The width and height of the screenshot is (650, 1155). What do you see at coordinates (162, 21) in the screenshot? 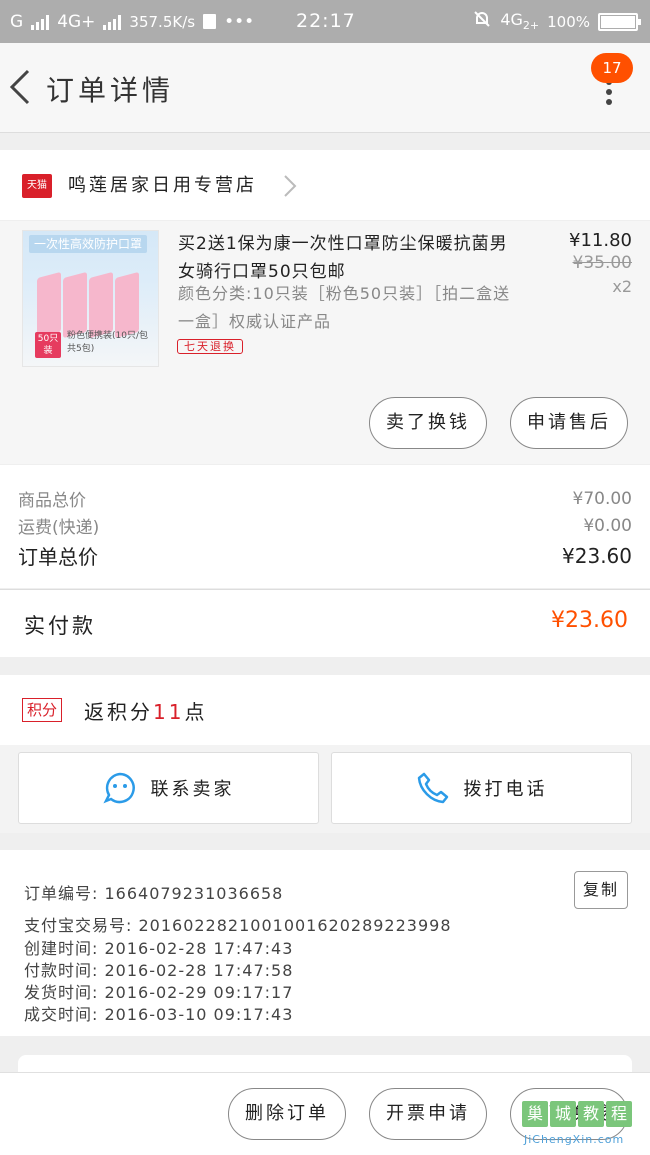
I see `network-speed: 357.5K/s` at bounding box center [162, 21].